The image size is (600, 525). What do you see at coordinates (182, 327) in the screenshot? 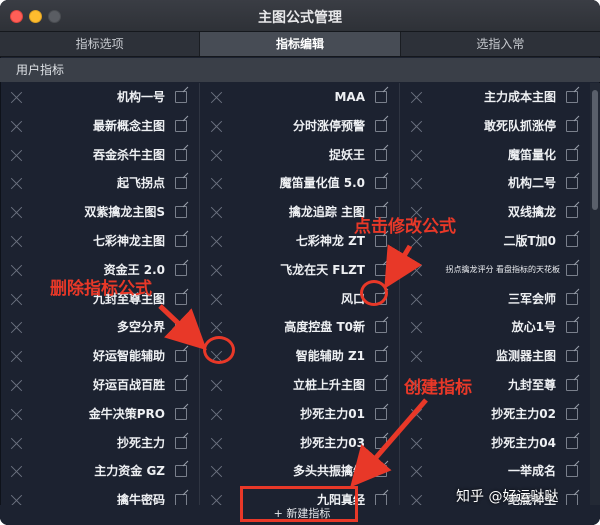
I see `arrow-to-delete` at bounding box center [182, 327].